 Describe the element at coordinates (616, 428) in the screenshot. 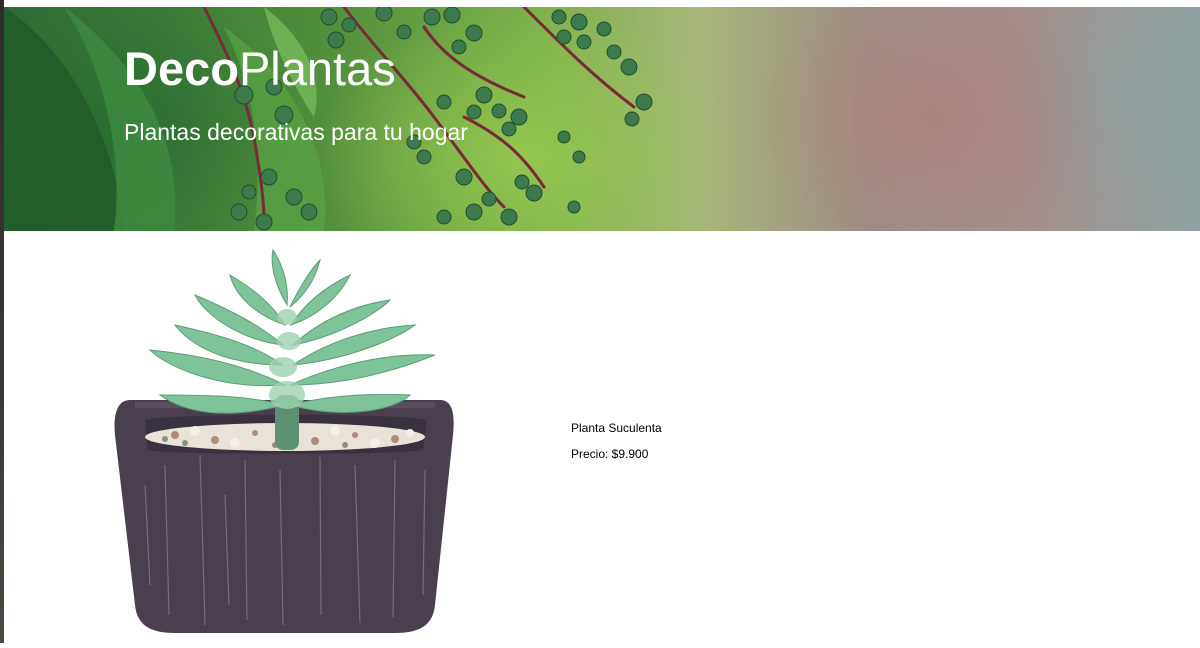

I see `product-name: Planta Suculenta` at that location.